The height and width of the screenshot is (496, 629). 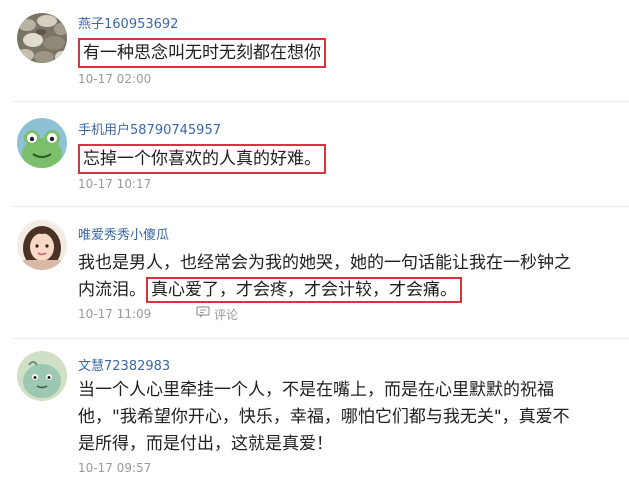 I want to click on stones-avatar-icon, so click(x=42, y=38).